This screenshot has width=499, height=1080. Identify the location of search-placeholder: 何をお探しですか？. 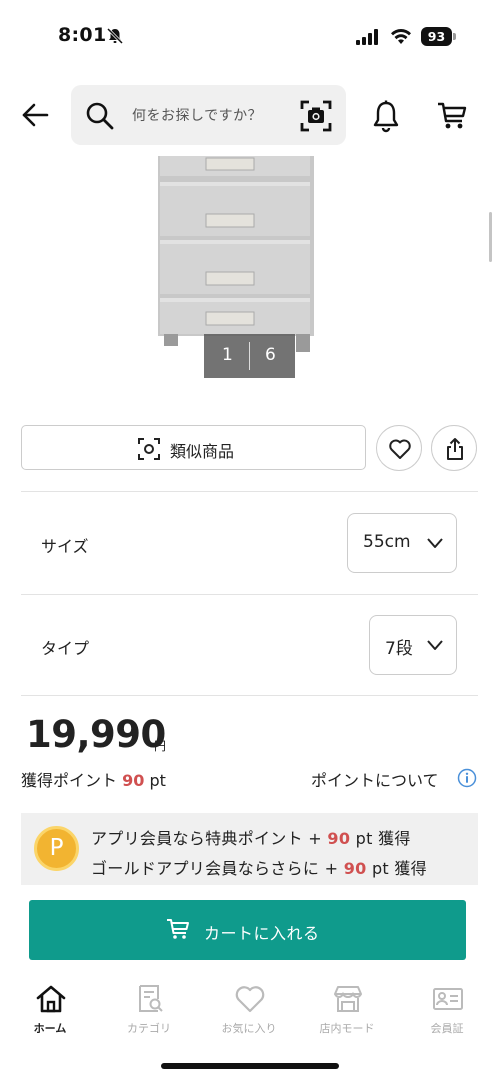
(197, 116).